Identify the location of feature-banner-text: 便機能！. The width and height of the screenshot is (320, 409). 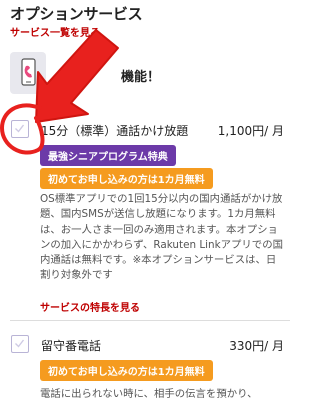
(113, 77).